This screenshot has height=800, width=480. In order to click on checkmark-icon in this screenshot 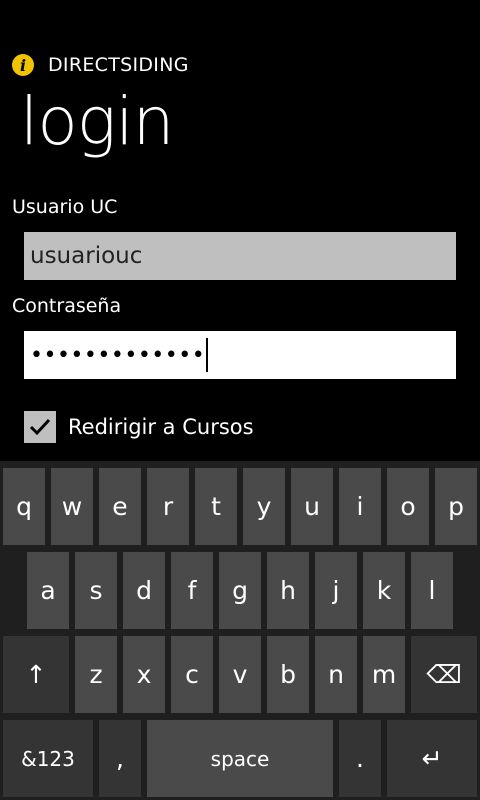, I will do `click(40, 427)`.